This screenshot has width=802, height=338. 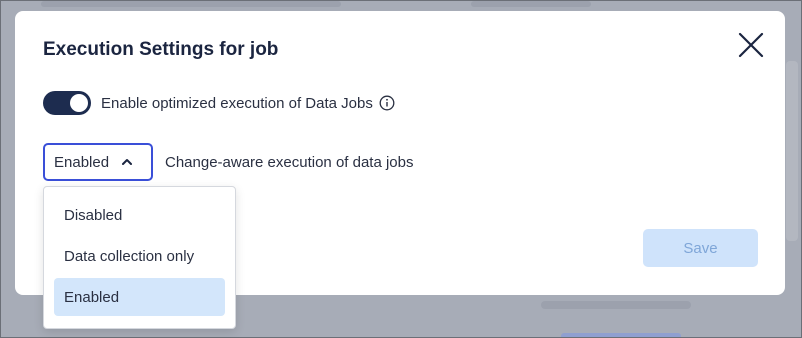 What do you see at coordinates (387, 103) in the screenshot?
I see `info-icon` at bounding box center [387, 103].